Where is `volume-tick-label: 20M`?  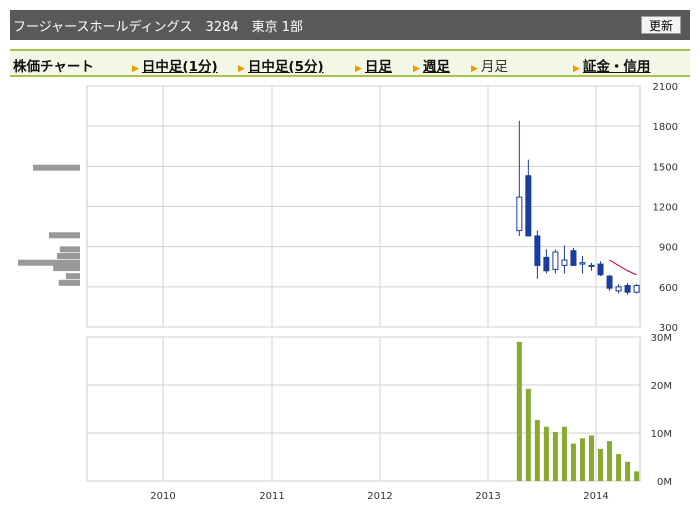 volume-tick-label: 20M is located at coordinates (661, 386).